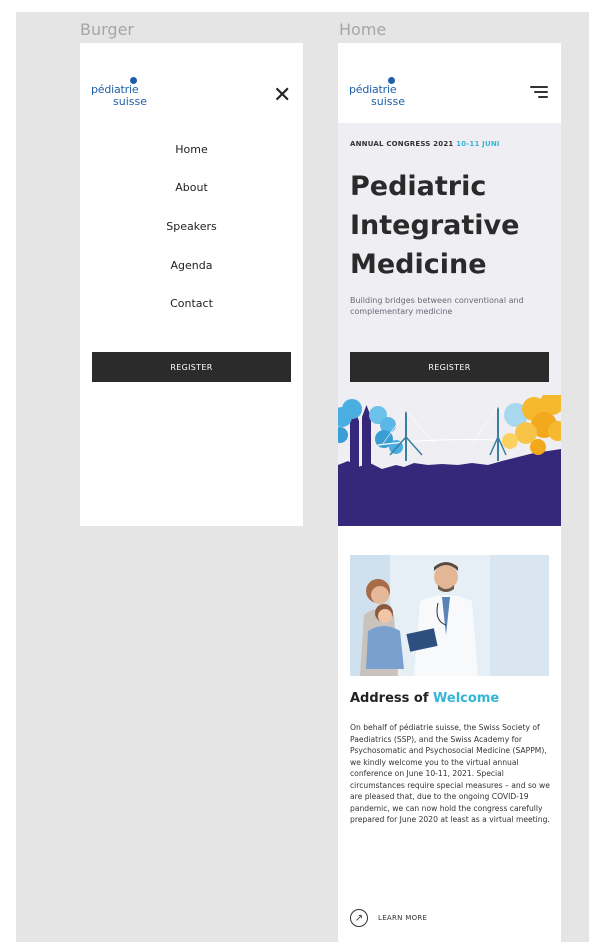 This screenshot has height=942, width=589. I want to click on menu-item-agenda: Agenda, so click(191, 265).